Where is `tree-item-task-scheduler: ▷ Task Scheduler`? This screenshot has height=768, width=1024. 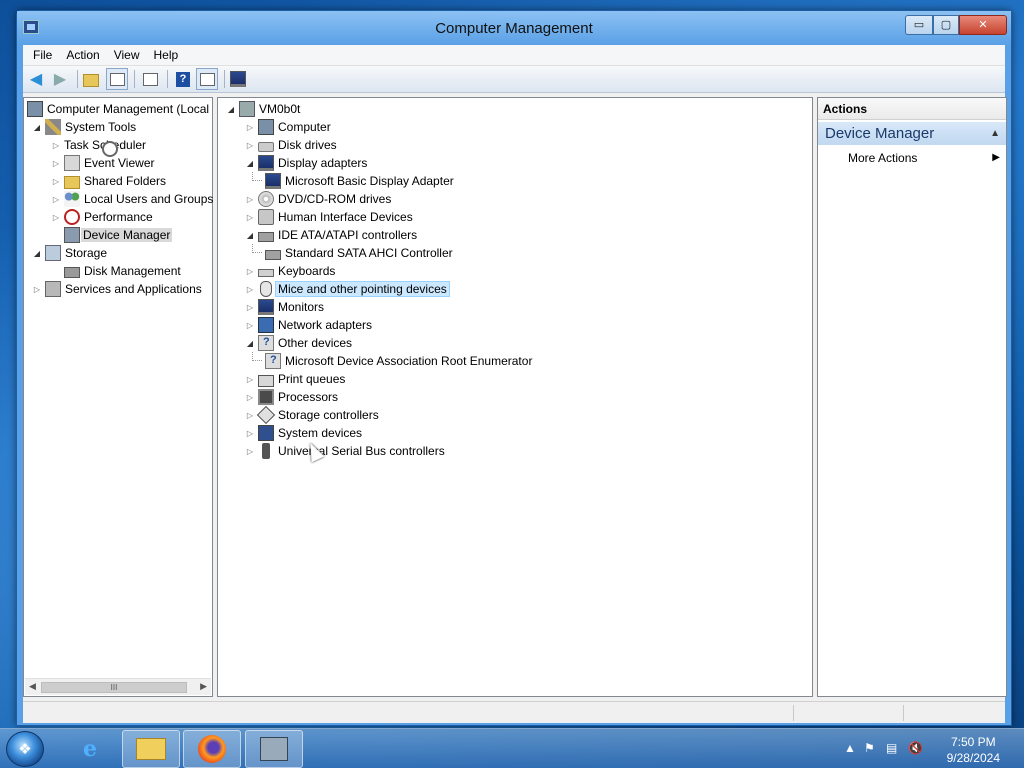
tree-item-task-scheduler: ▷ Task Scheduler is located at coordinates (98, 146).